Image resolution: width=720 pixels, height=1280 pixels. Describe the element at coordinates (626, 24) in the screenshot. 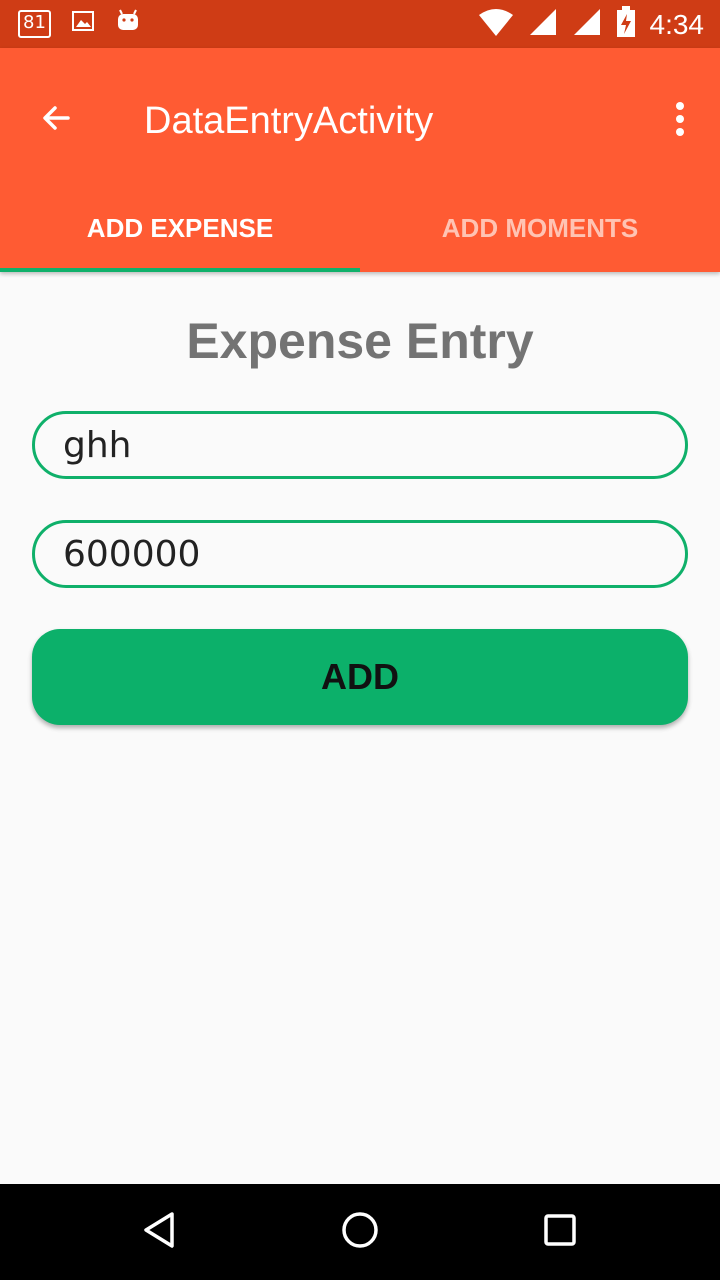

I see `battery-charging-icon` at that location.